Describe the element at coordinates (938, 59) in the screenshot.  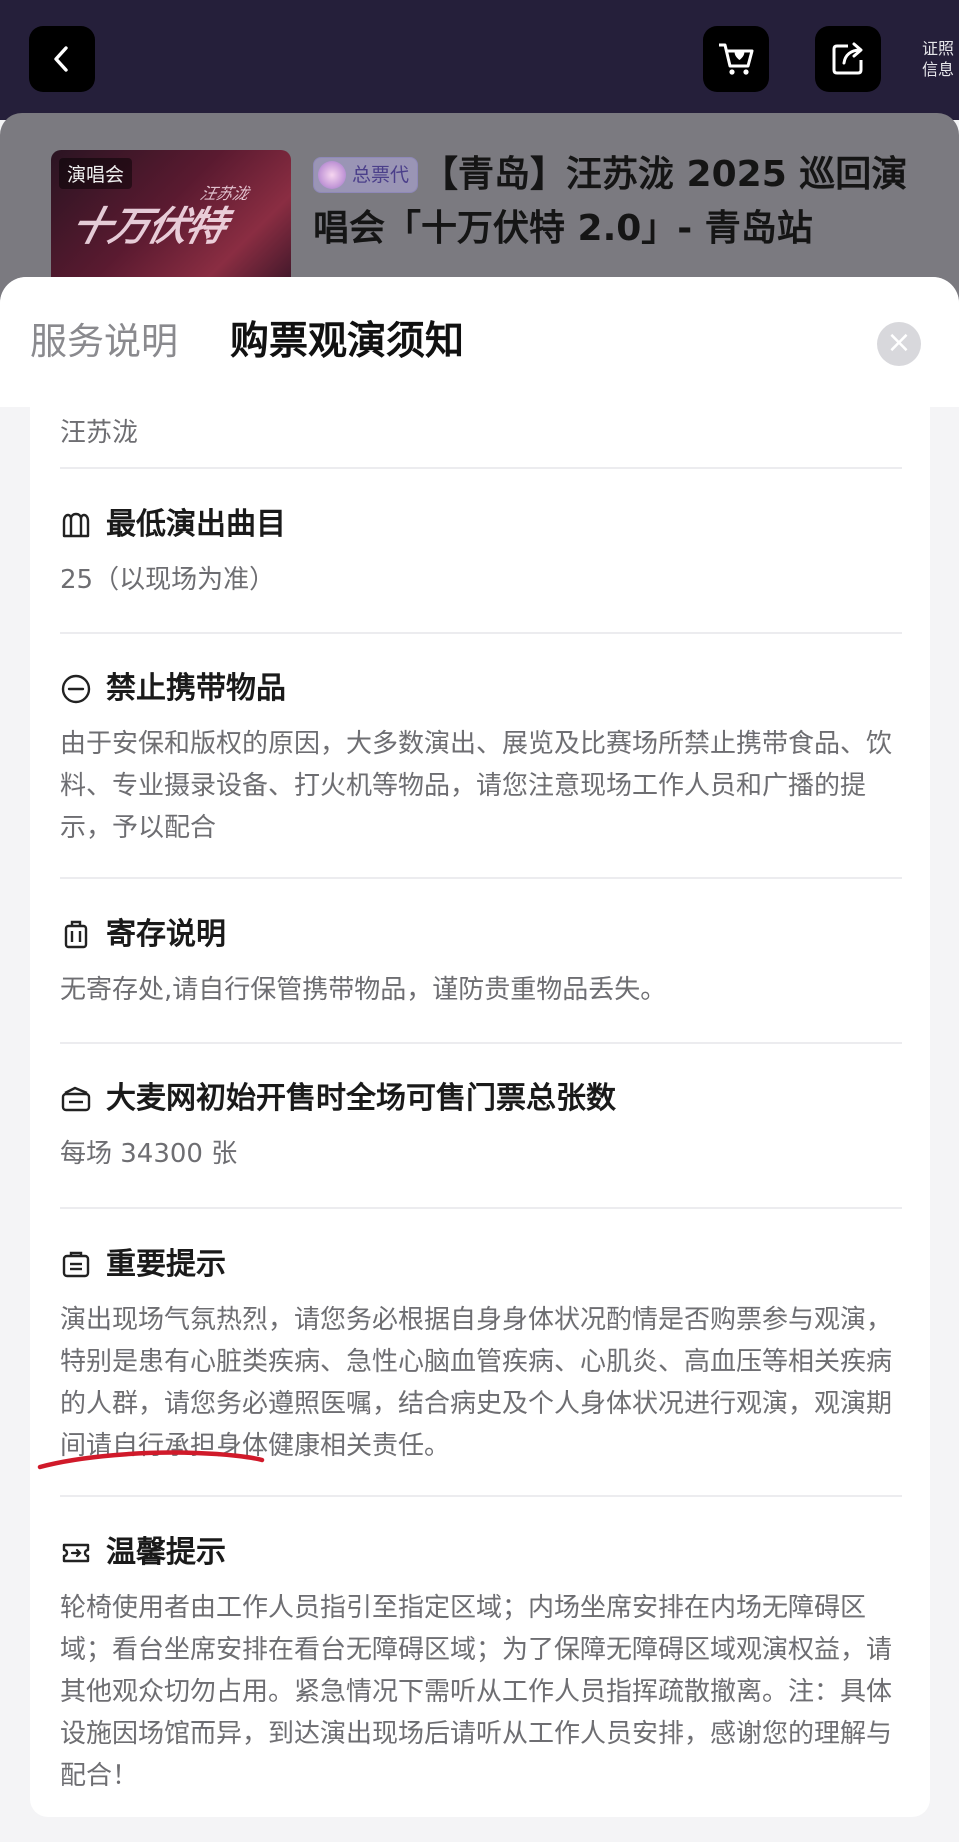
I see `cert-info-link: 证照 信息` at that location.